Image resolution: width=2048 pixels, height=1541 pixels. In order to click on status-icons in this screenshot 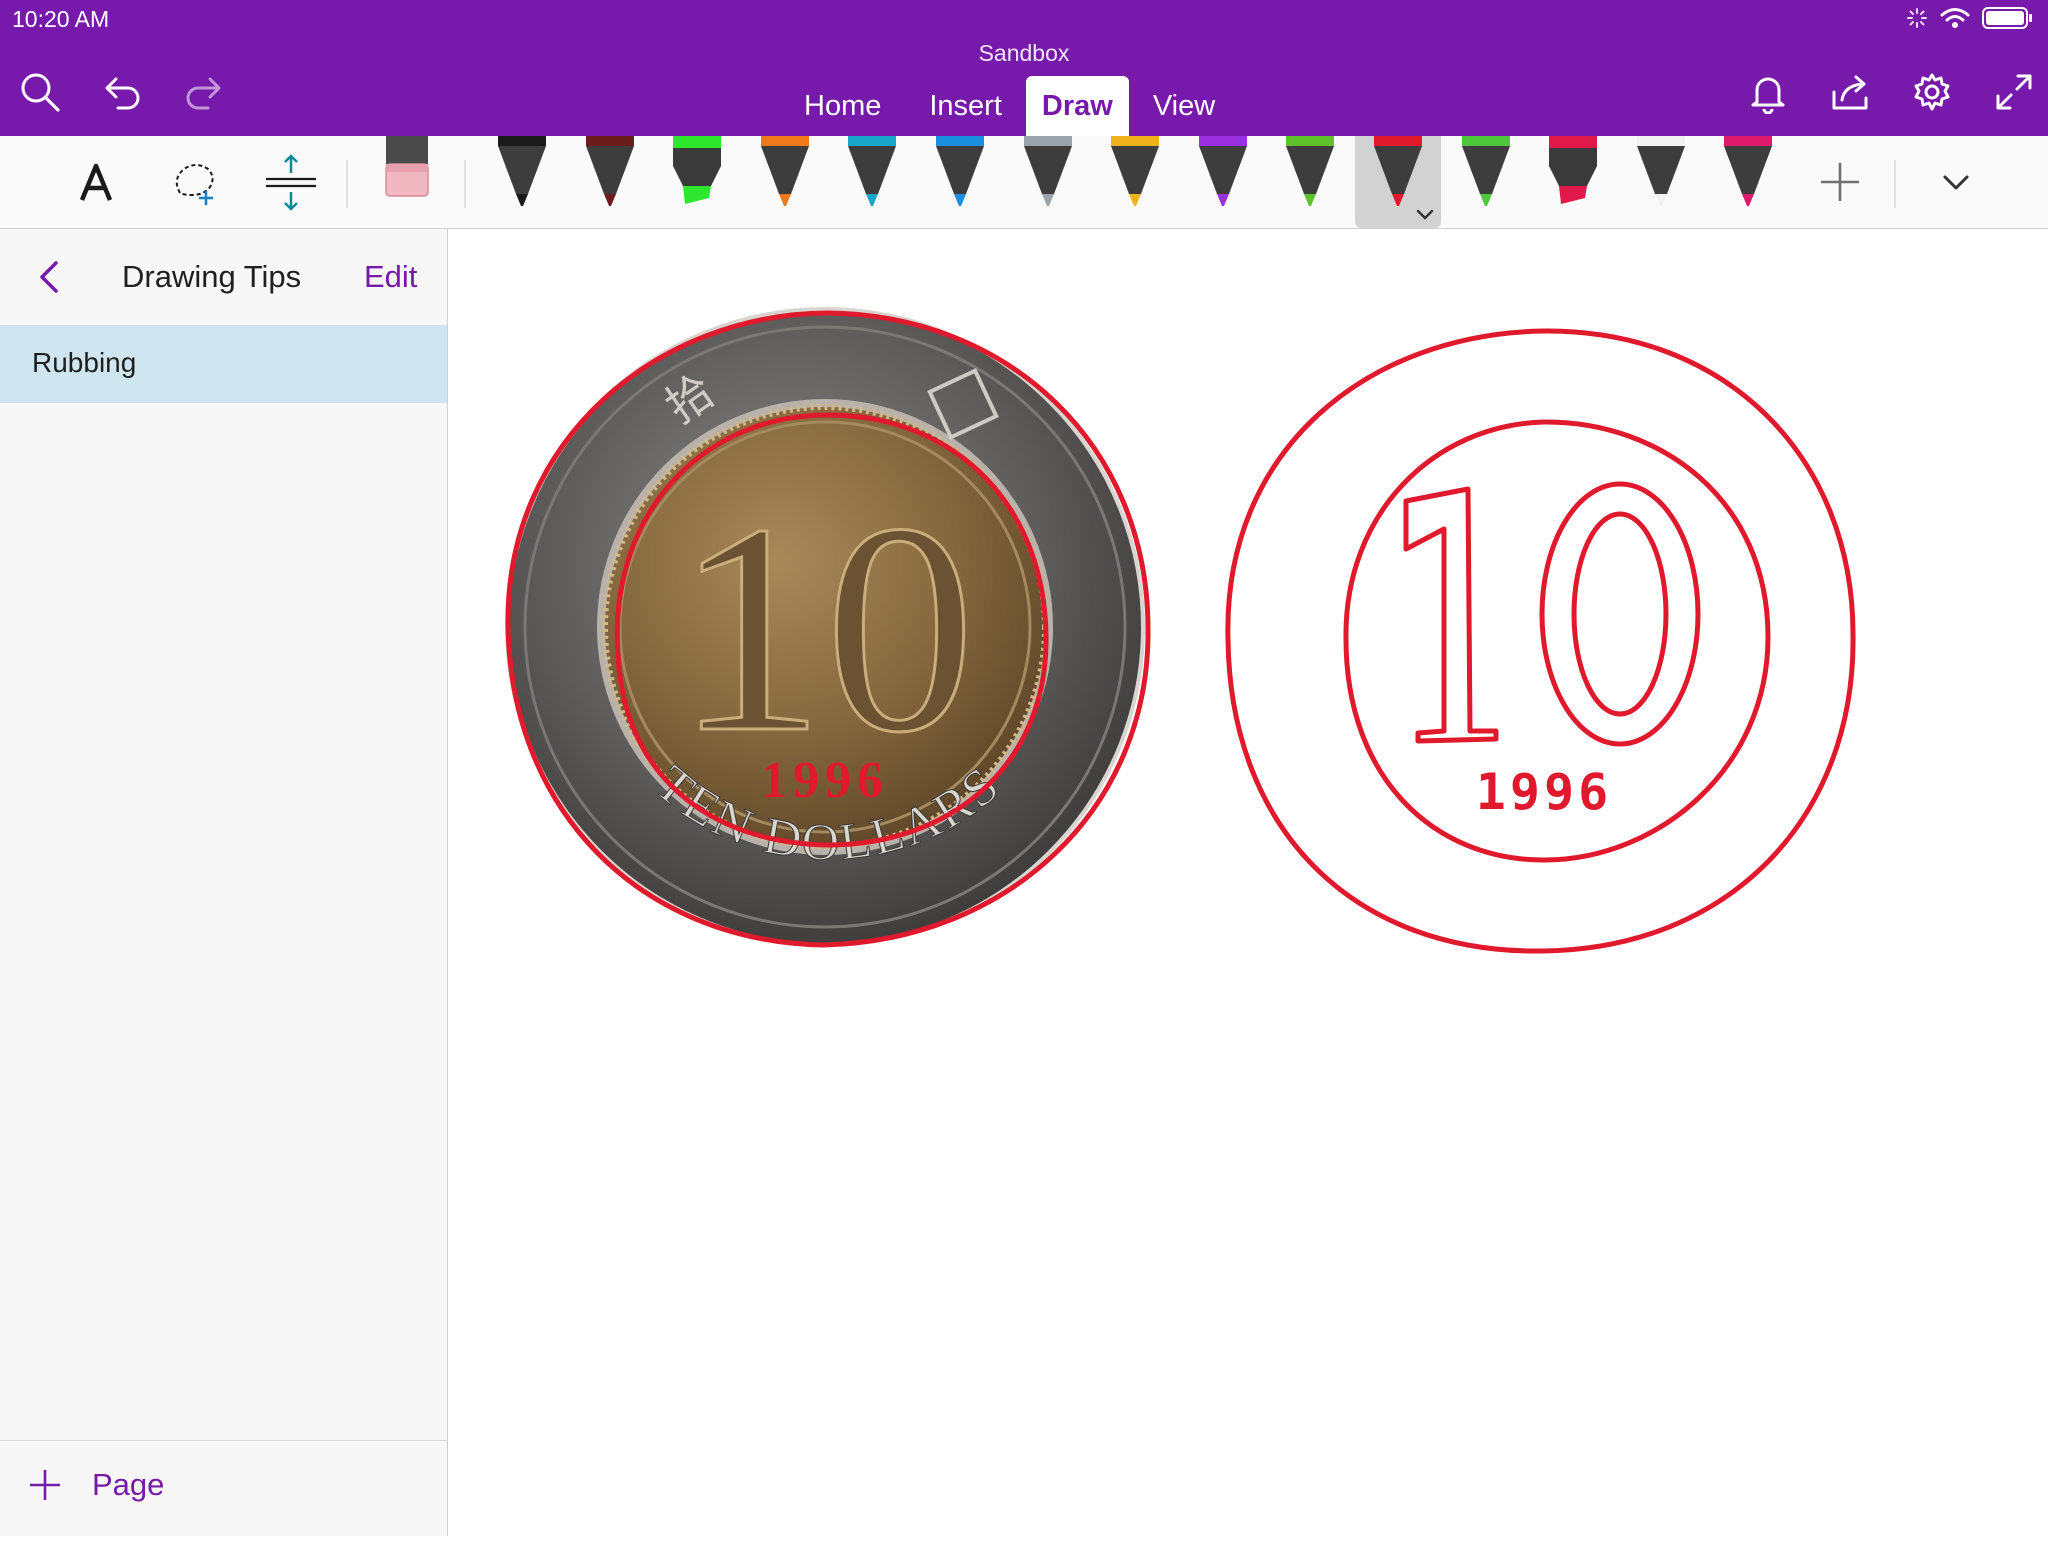, I will do `click(1970, 18)`.